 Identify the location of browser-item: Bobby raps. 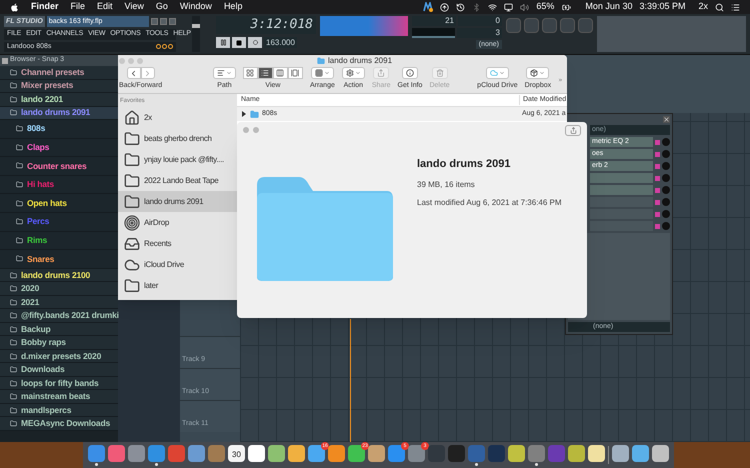
(59, 343).